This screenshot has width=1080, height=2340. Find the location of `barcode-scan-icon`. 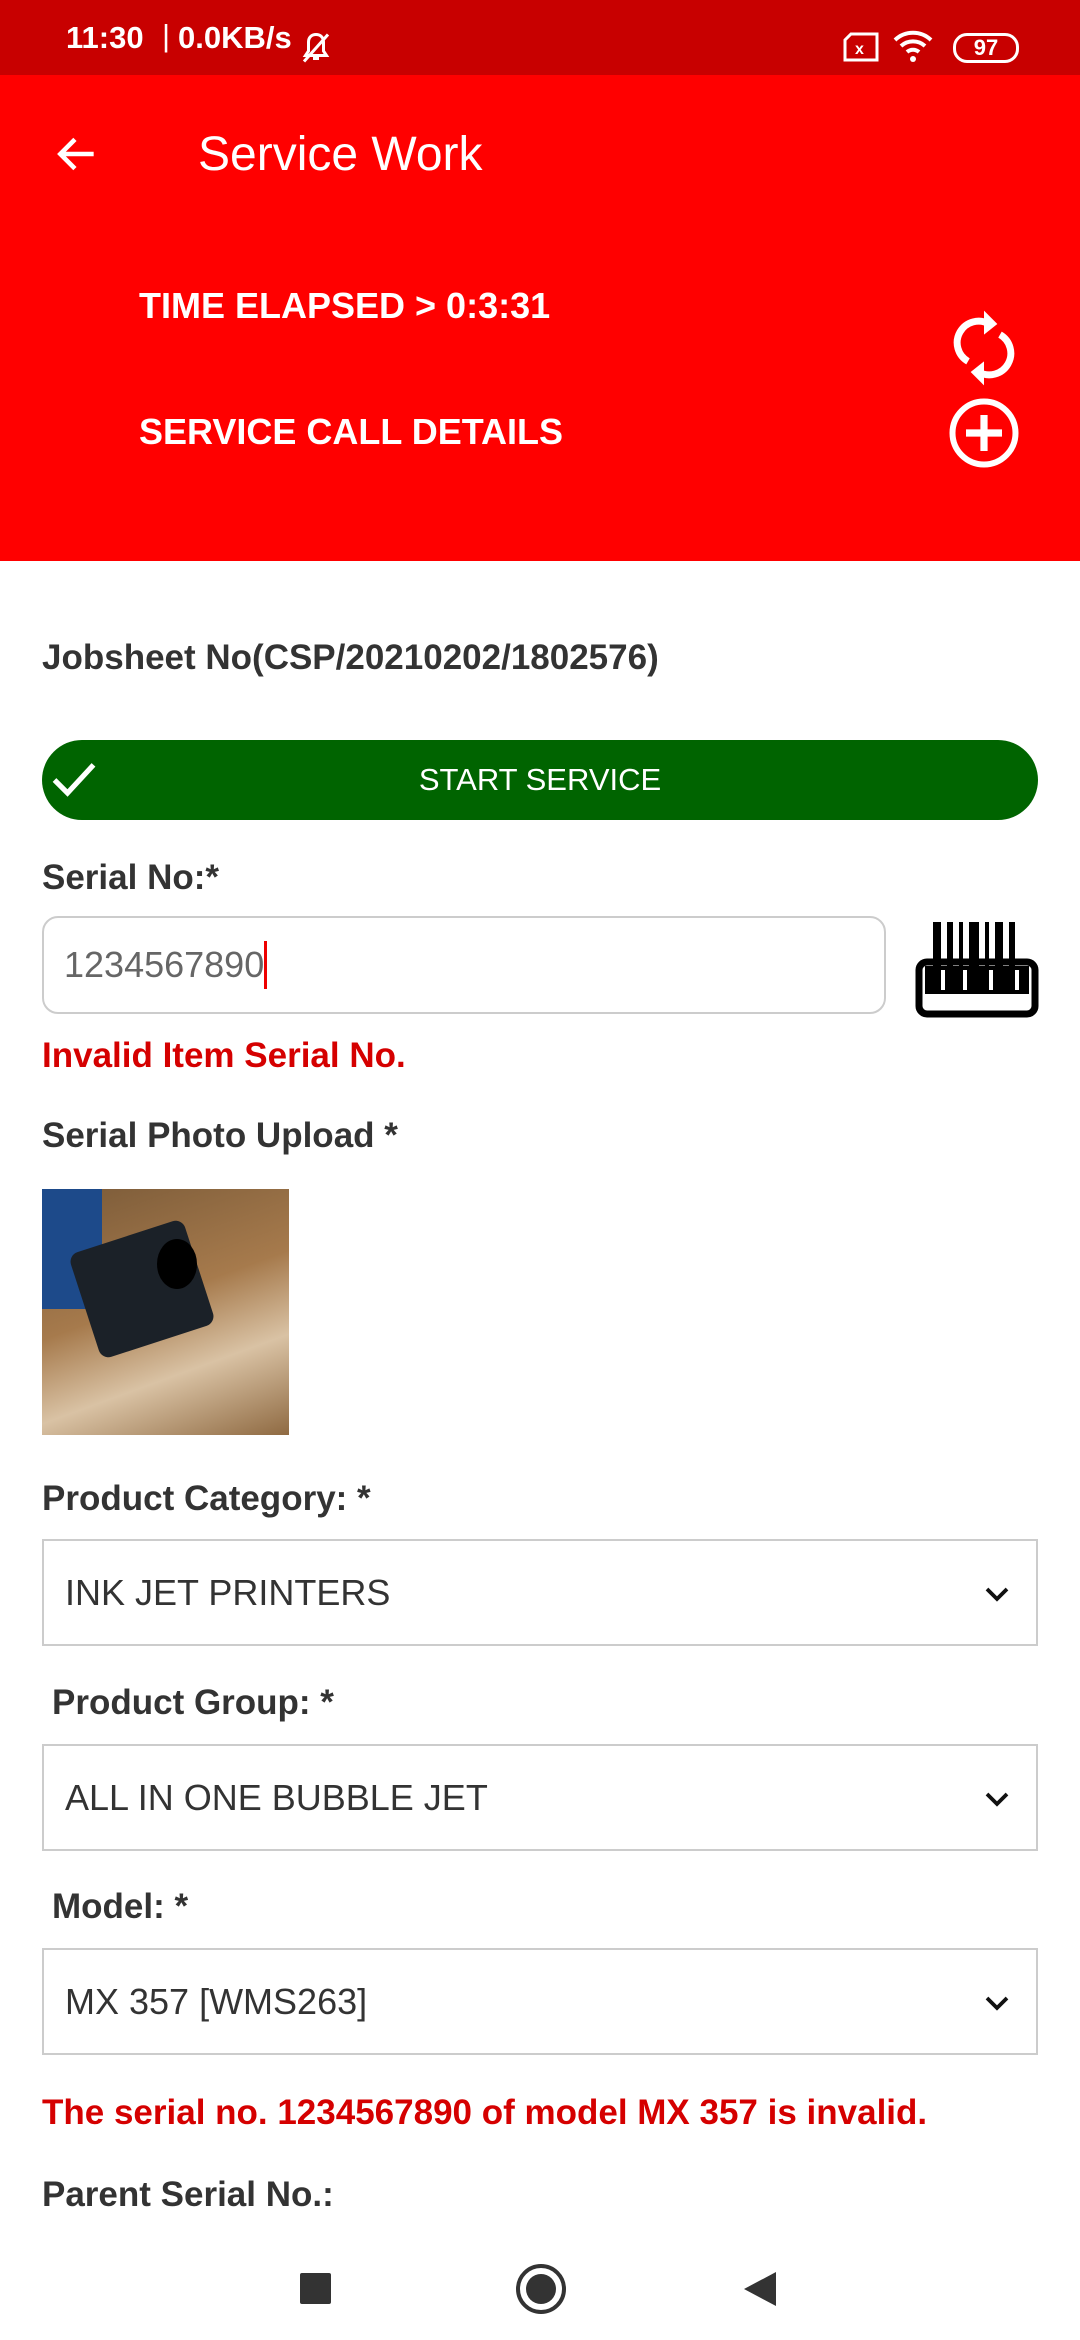

barcode-scan-icon is located at coordinates (977, 968).